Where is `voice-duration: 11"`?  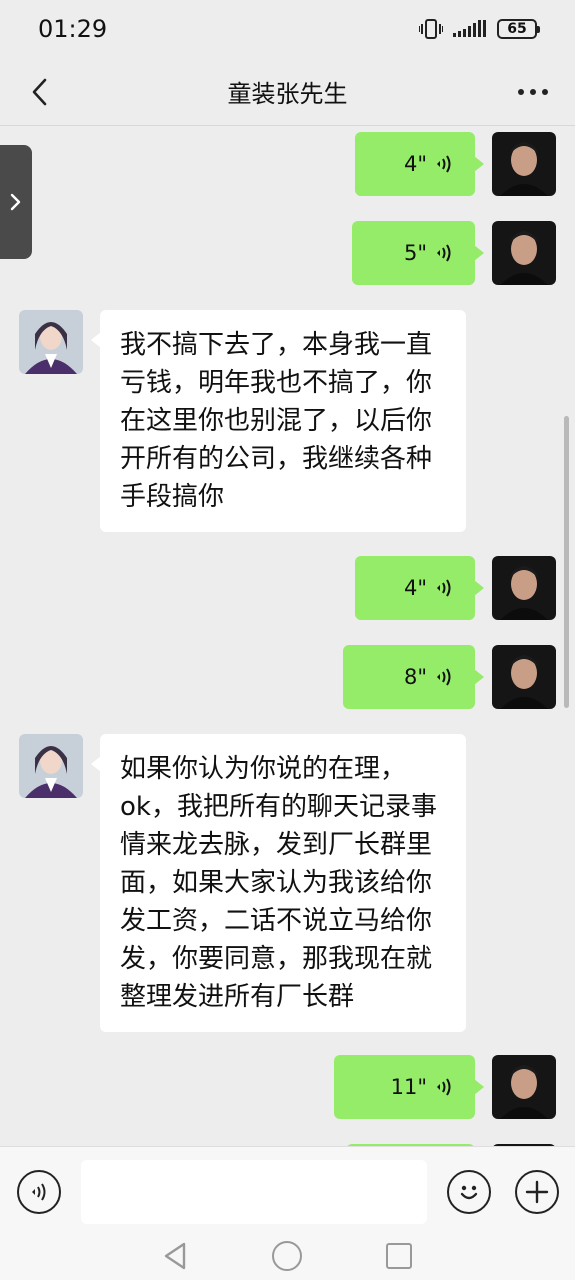
voice-duration: 11" is located at coordinates (408, 1087).